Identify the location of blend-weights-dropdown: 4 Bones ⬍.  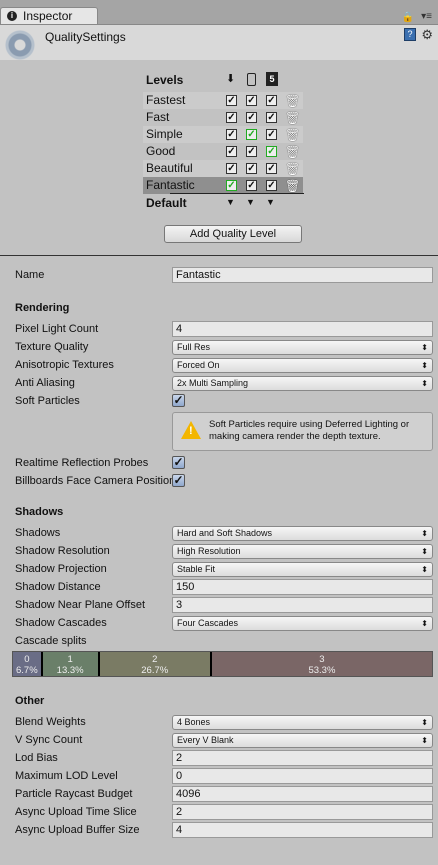
(302, 722).